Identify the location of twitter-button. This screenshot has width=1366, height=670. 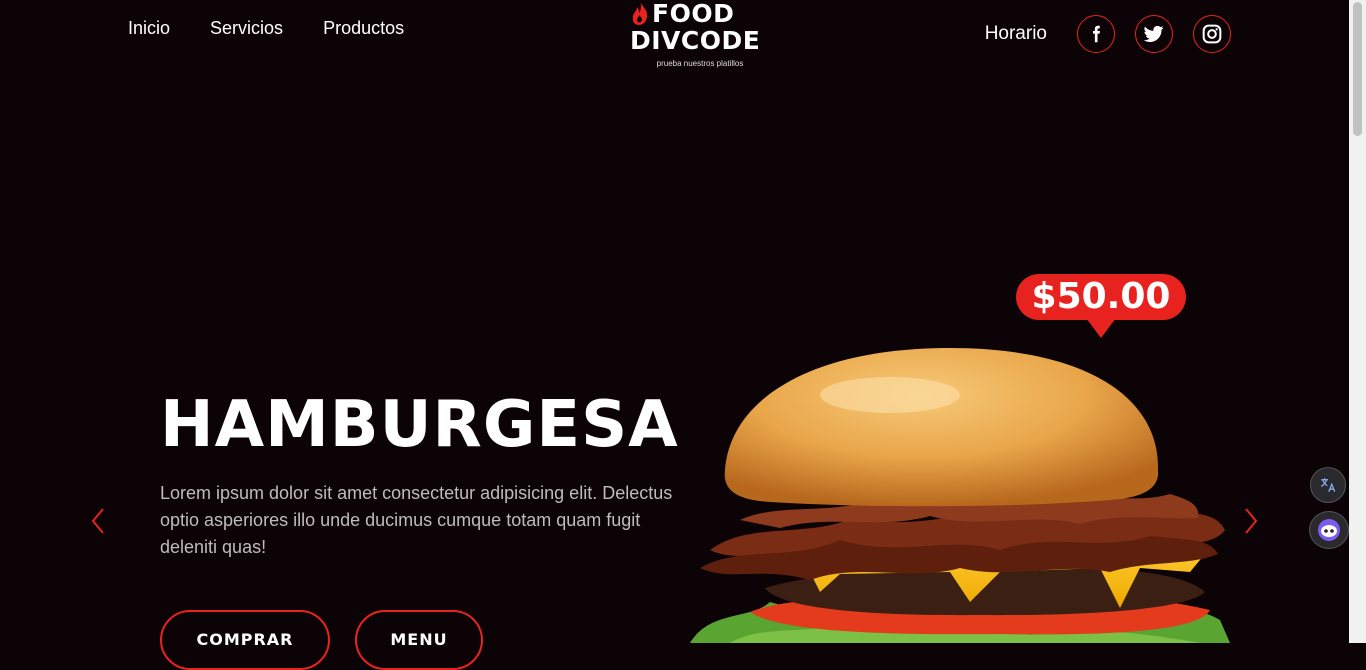
(1154, 34).